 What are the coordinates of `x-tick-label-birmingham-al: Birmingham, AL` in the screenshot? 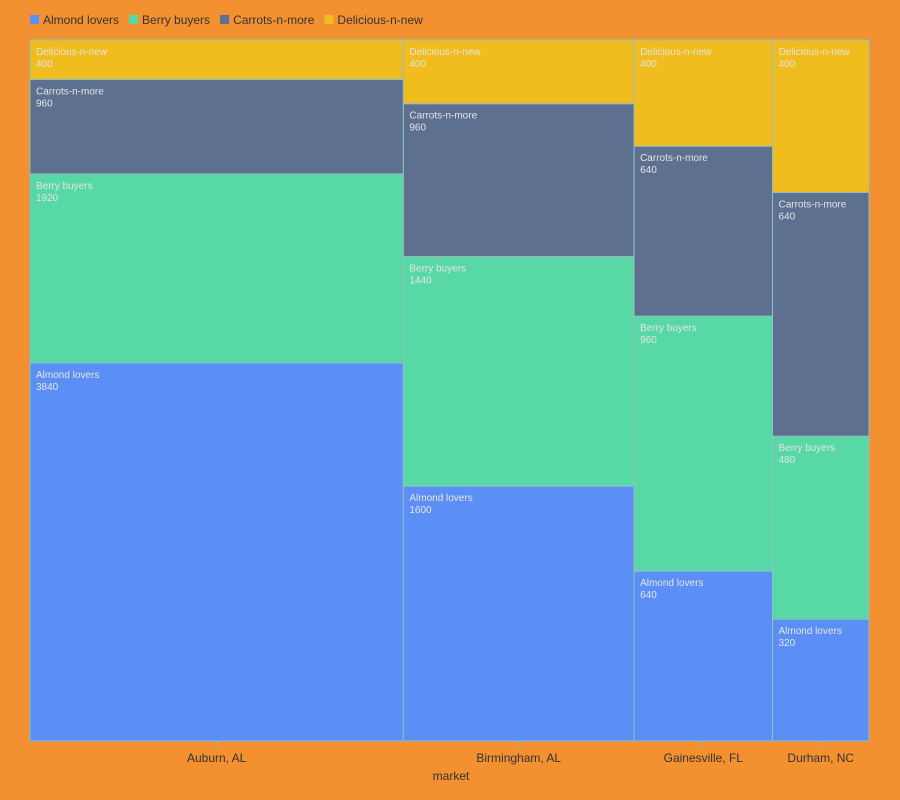 It's located at (518, 758).